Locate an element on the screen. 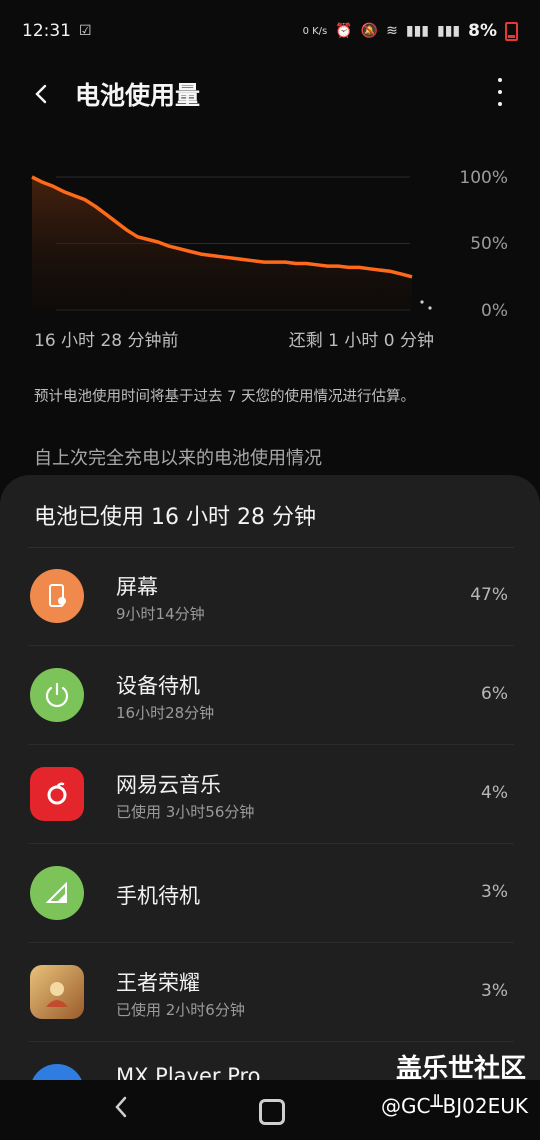 The height and width of the screenshot is (1140, 540). back-button is located at coordinates (42, 94).